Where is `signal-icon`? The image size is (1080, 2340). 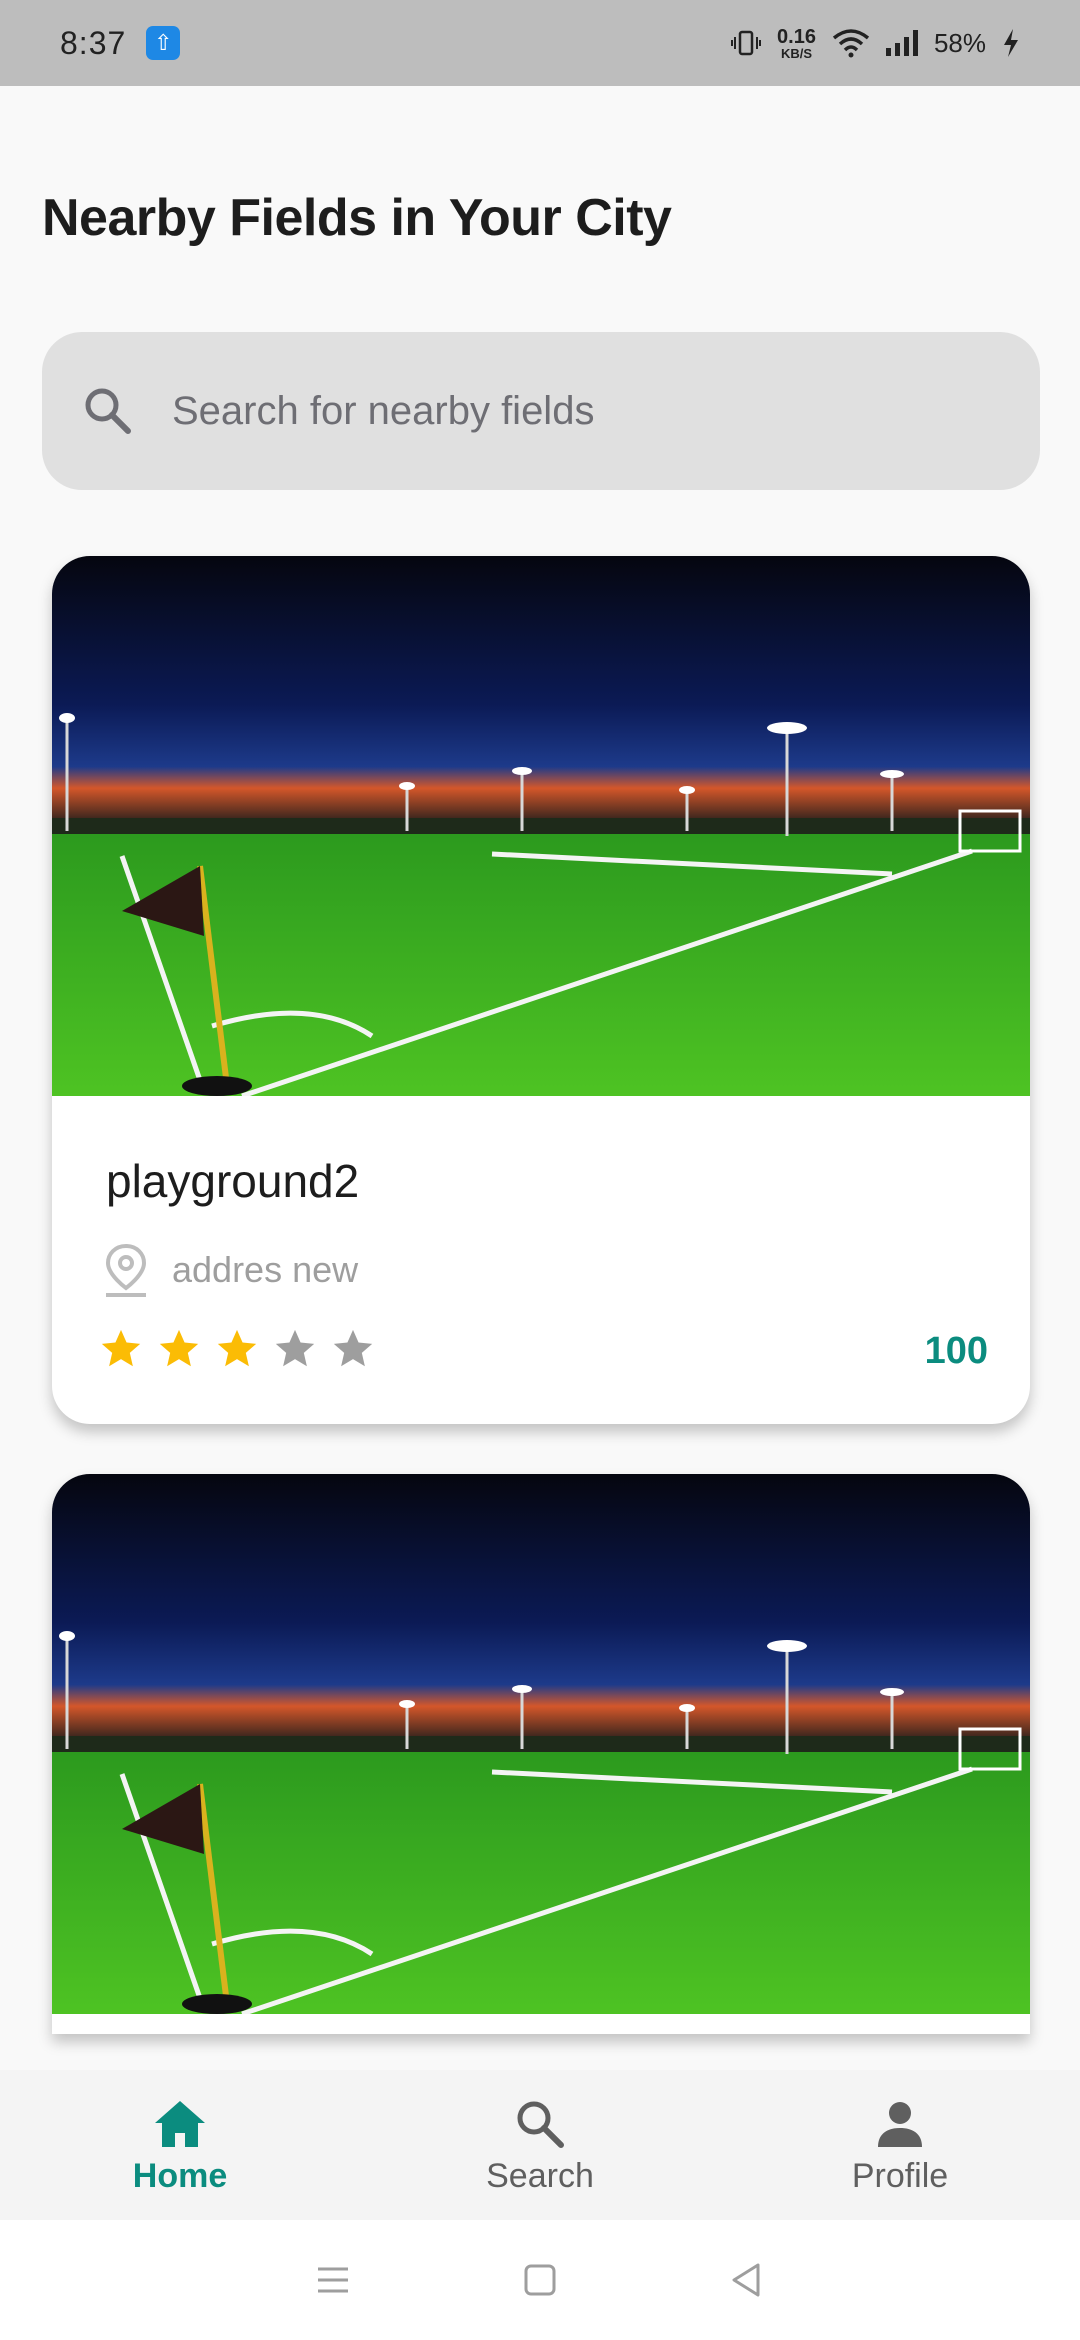 signal-icon is located at coordinates (901, 43).